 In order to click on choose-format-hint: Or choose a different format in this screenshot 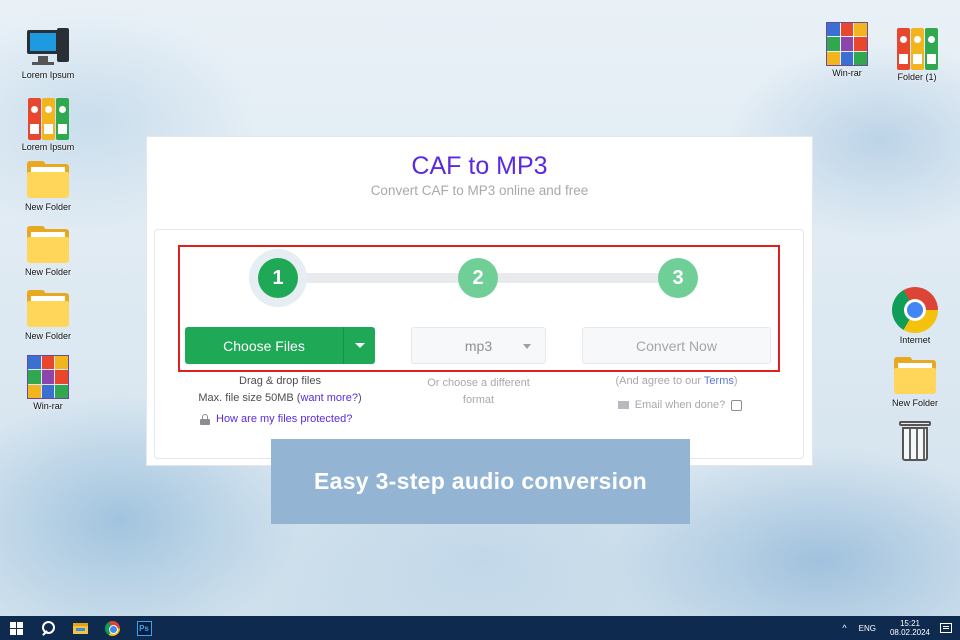, I will do `click(478, 391)`.